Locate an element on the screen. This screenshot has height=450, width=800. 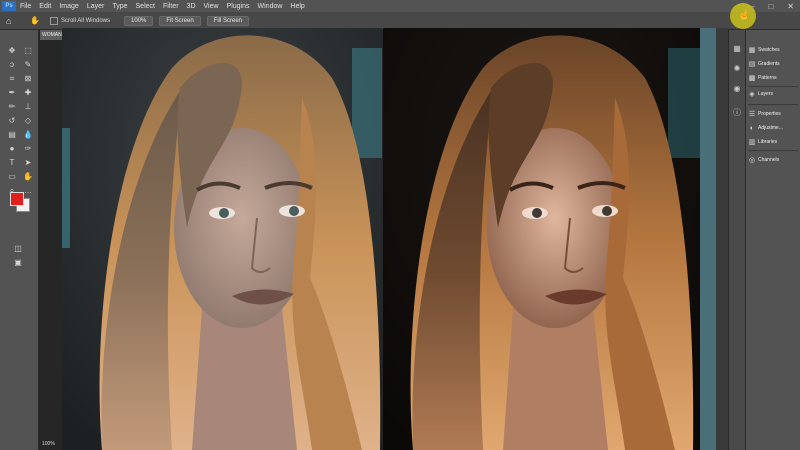
channels-label: Channels is located at coordinates (769, 160).